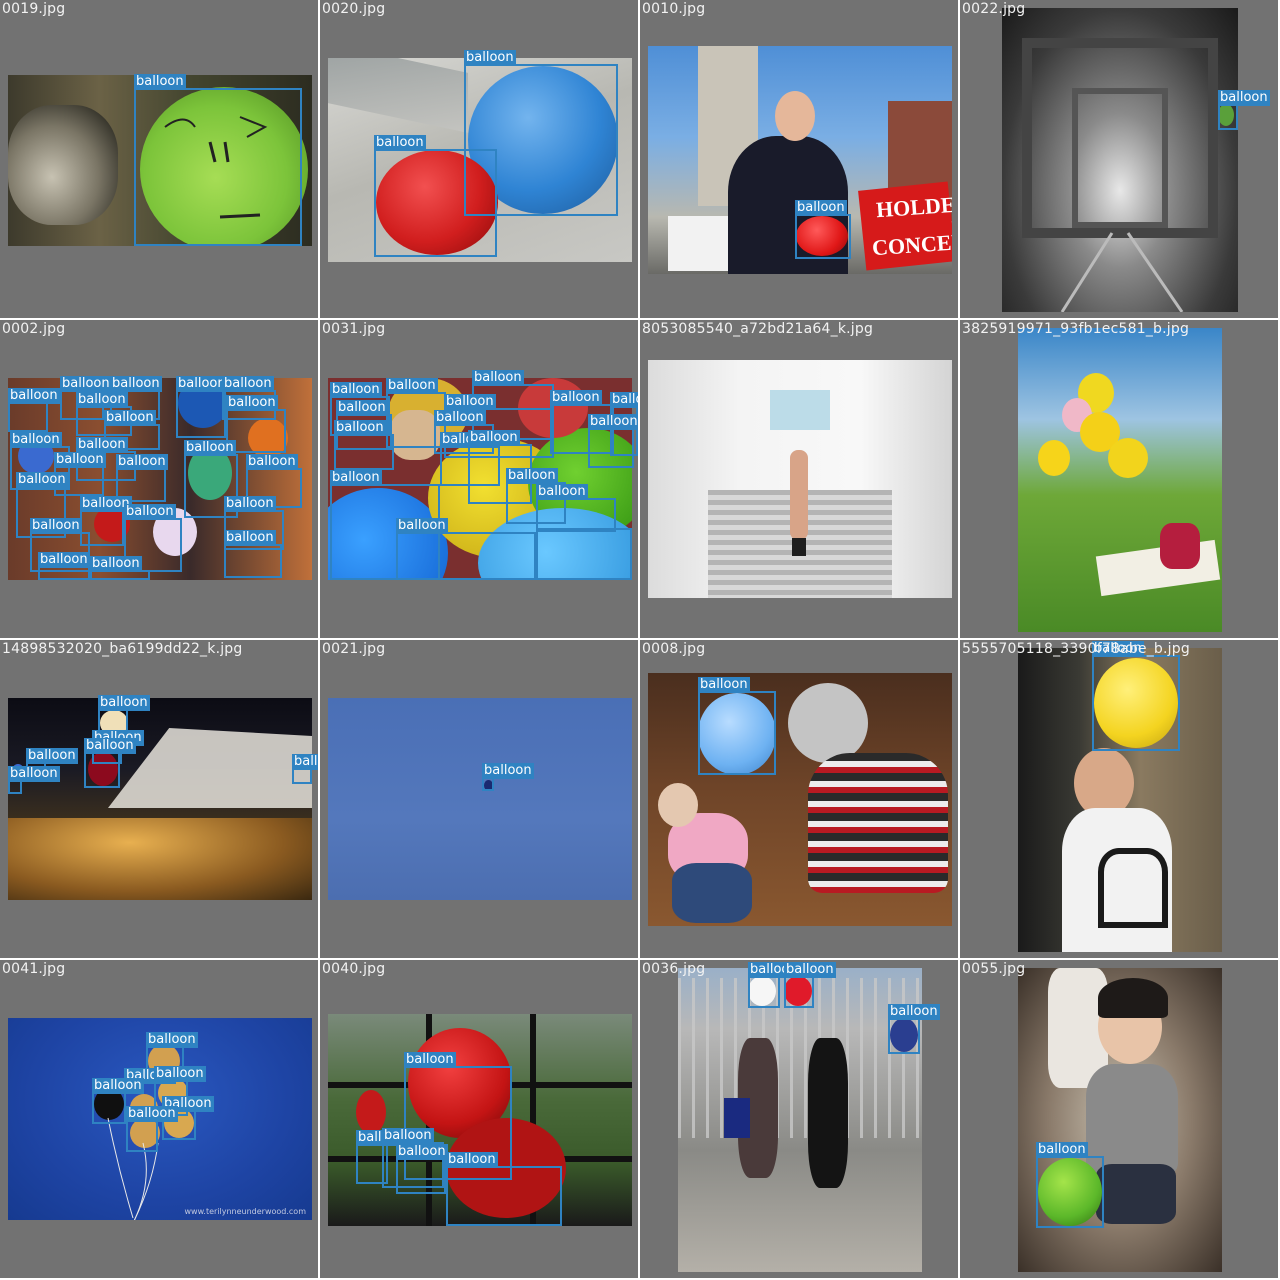 The image size is (1280, 1280). I want to click on tile-filename: 3825919971_93fb1ec581_b.jpg, so click(1076, 329).